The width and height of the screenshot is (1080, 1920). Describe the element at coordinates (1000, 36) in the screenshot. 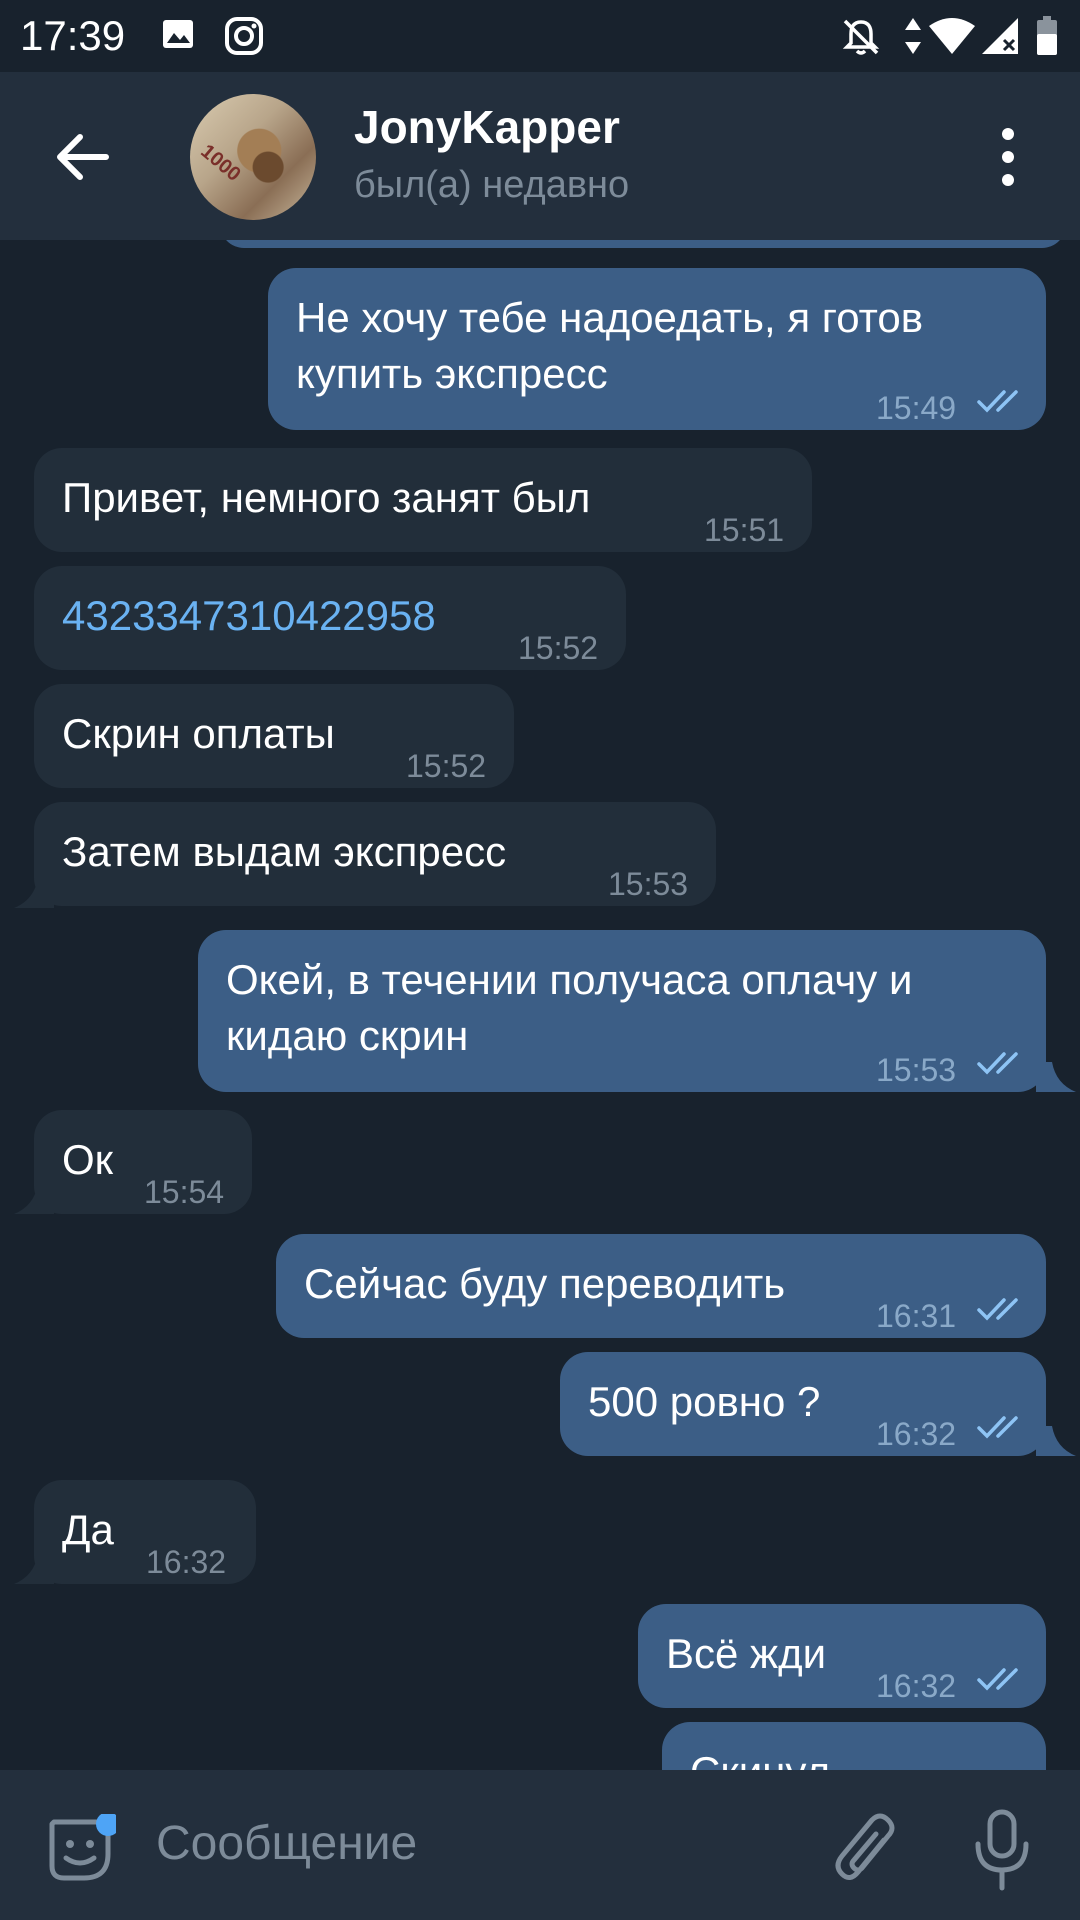

I see `signal-icon` at that location.